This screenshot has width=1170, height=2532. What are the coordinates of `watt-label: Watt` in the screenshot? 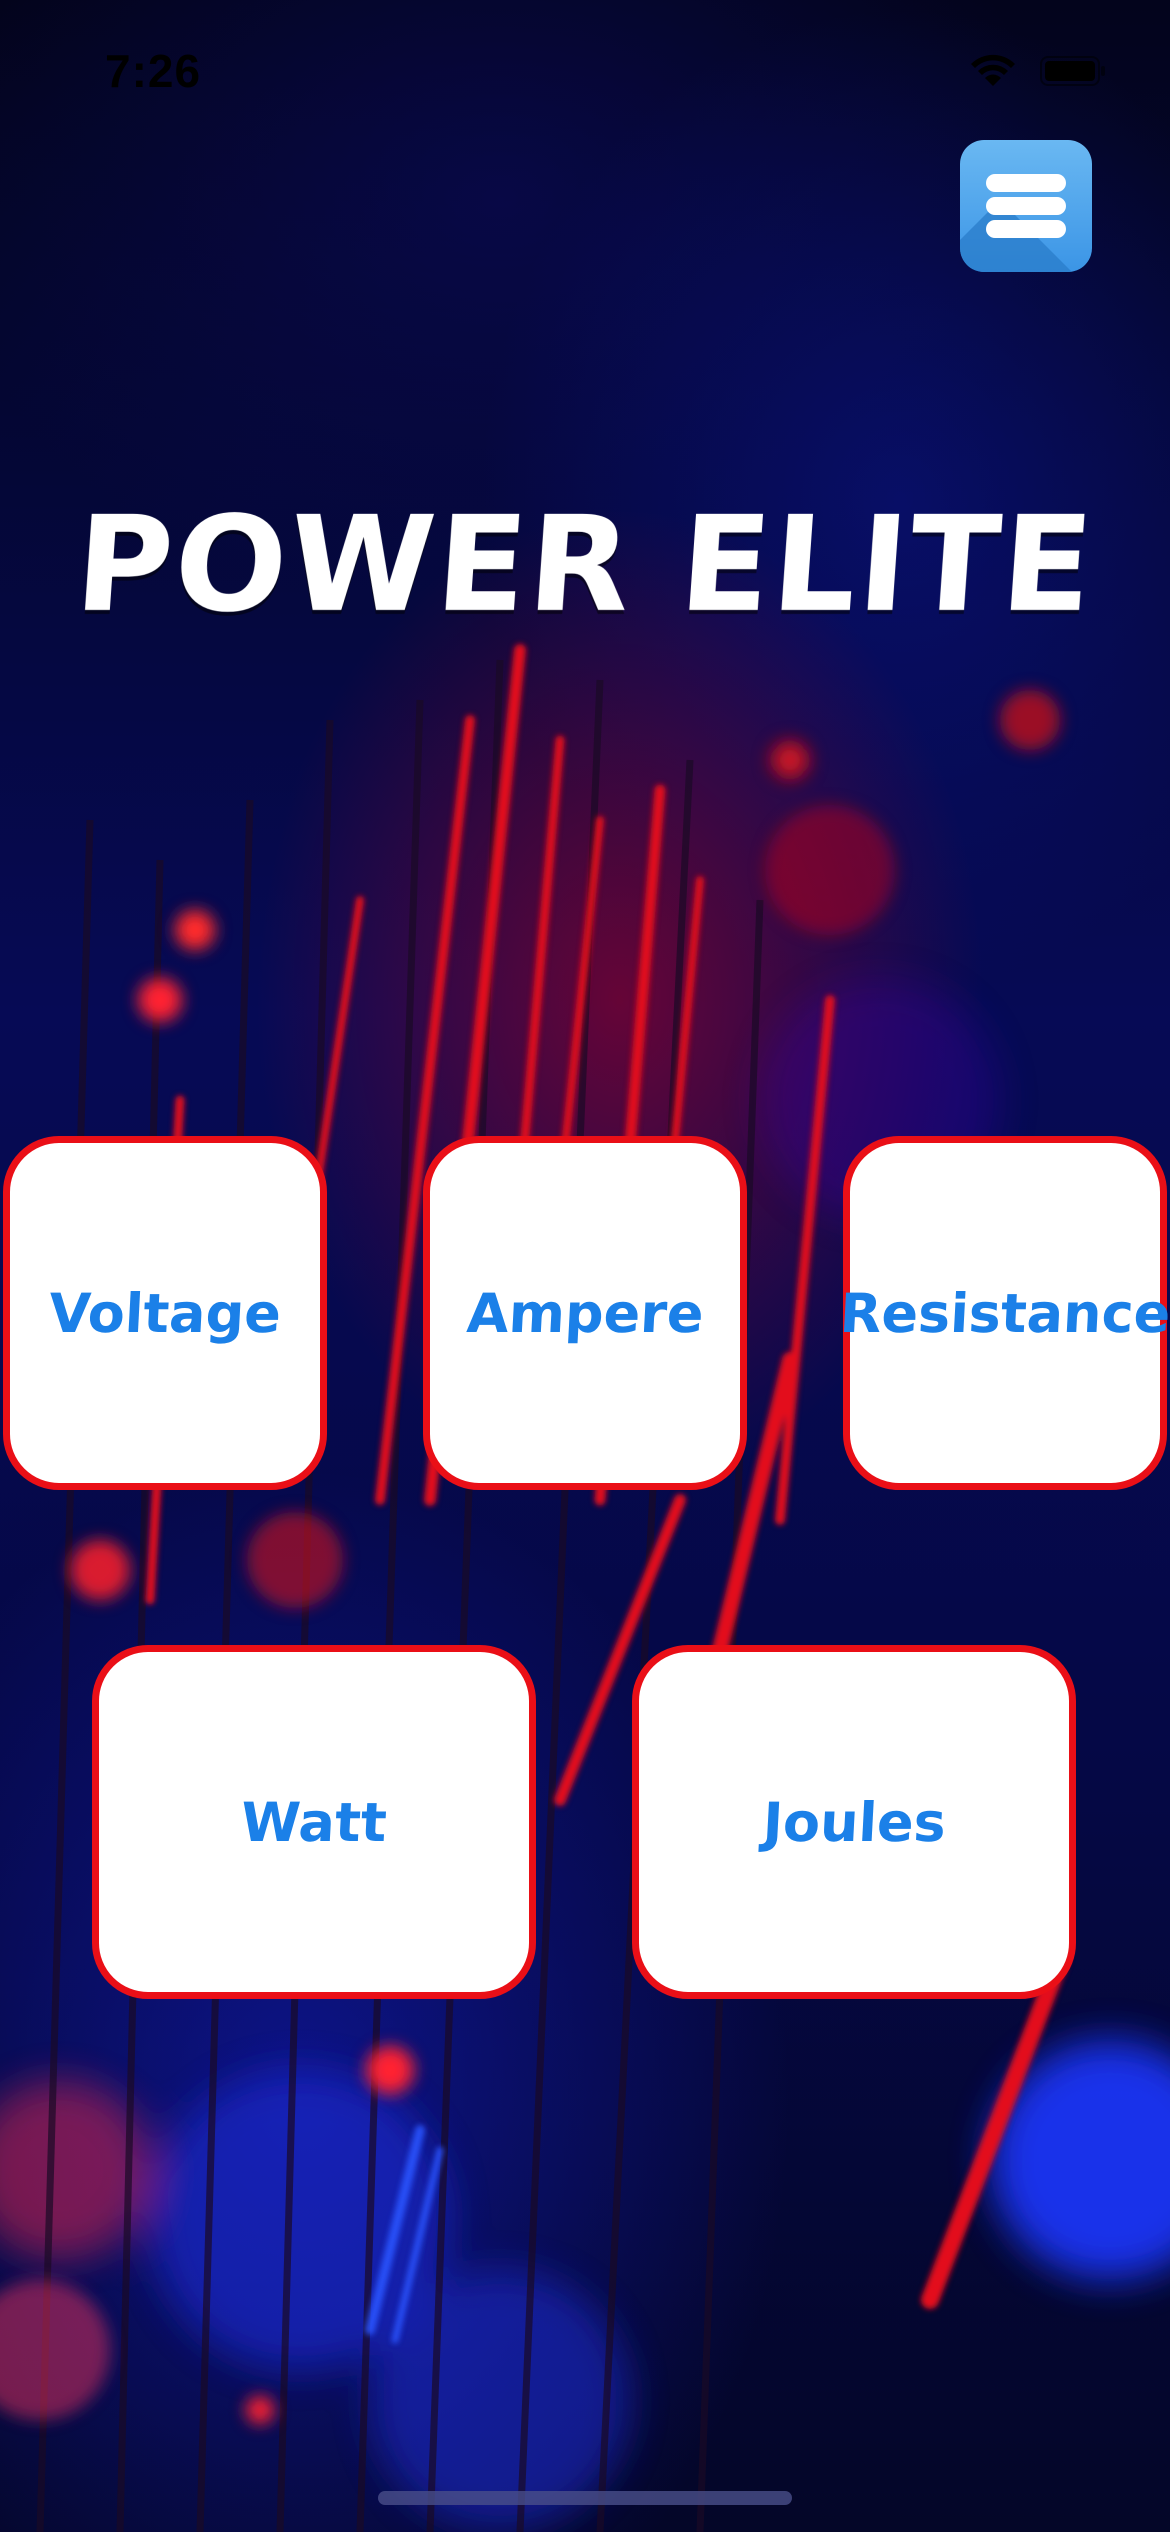 It's located at (314, 1822).